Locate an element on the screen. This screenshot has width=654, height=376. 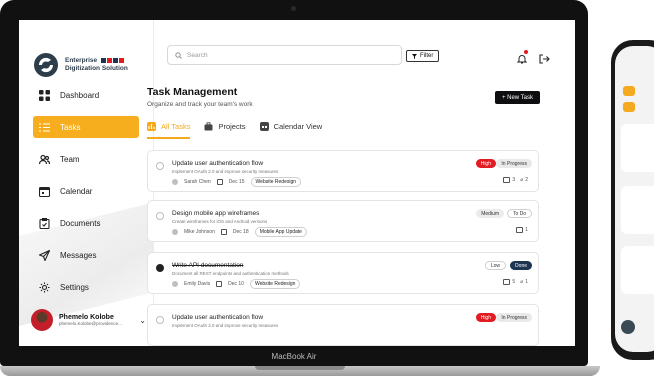
status-badge: To Do is located at coordinates (519, 213).